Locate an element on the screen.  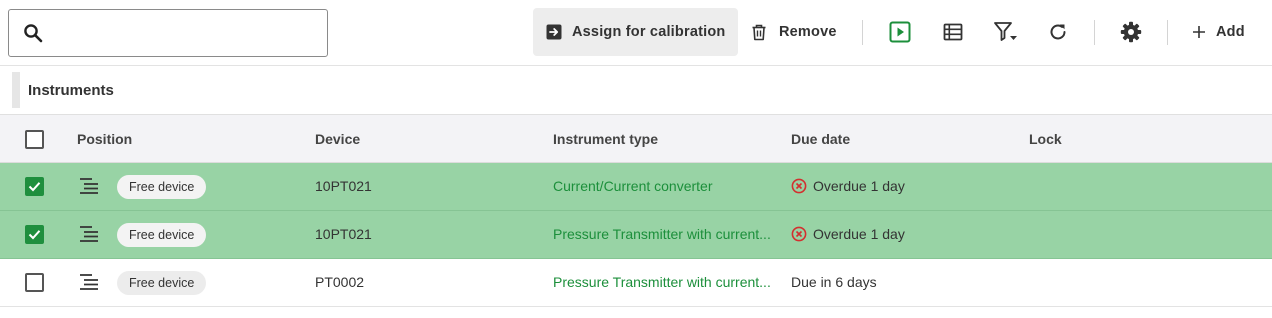
search-icon is located at coordinates (33, 33).